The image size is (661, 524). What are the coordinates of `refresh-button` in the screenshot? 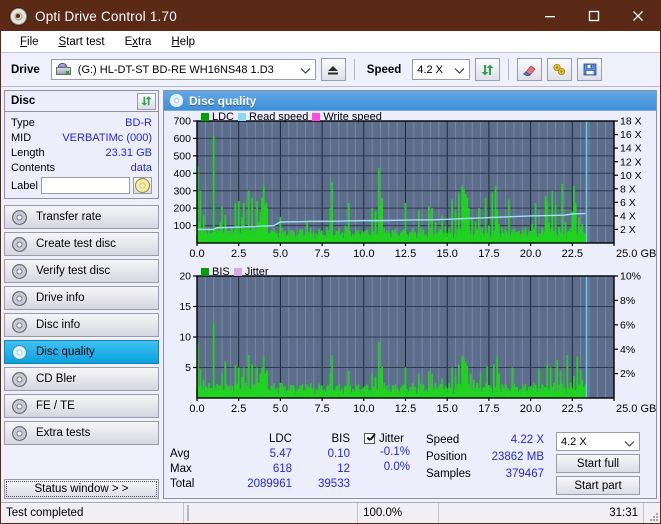 It's located at (488, 69).